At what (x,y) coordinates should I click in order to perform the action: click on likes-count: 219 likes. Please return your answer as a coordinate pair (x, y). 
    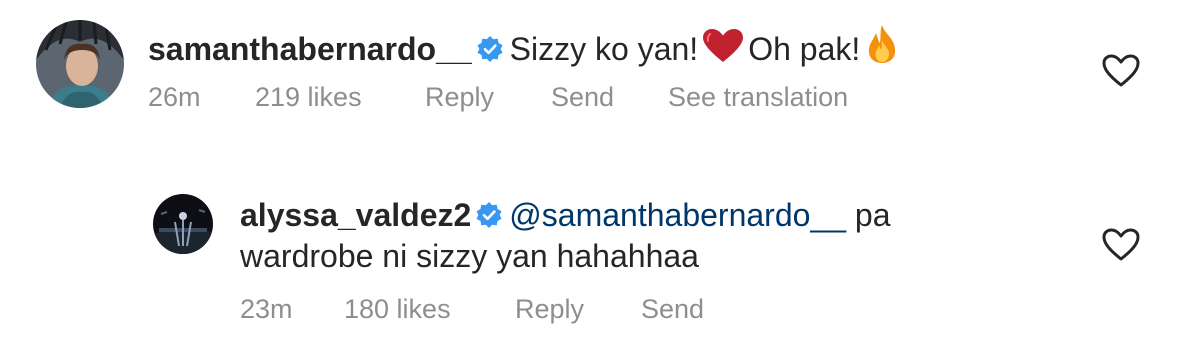
    Looking at the image, I should click on (340, 97).